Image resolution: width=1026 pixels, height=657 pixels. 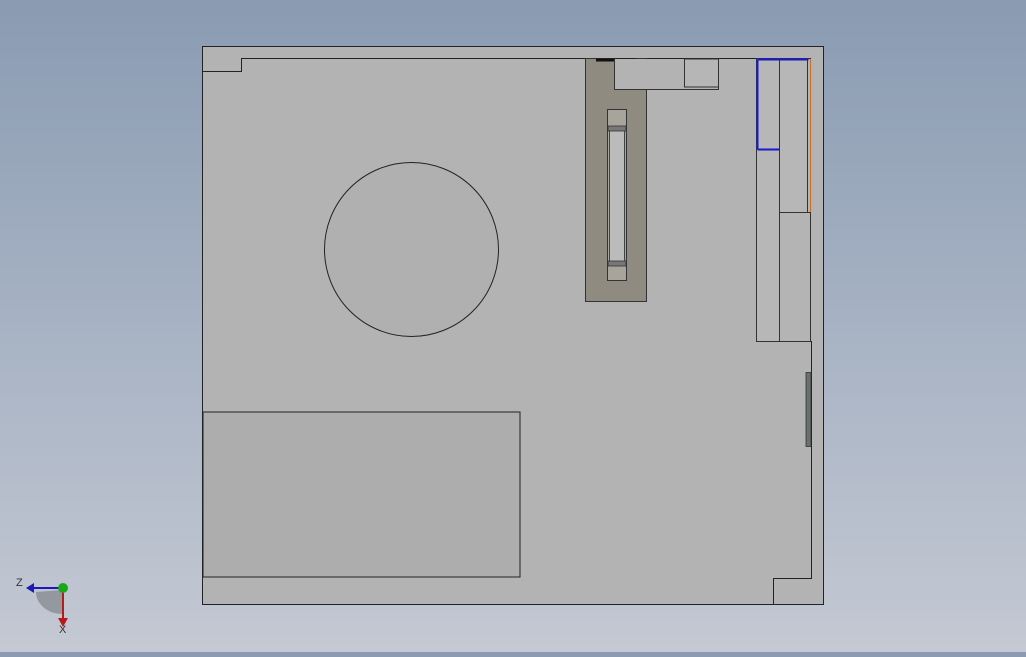 What do you see at coordinates (63, 588) in the screenshot?
I see `y-axis-dot` at bounding box center [63, 588].